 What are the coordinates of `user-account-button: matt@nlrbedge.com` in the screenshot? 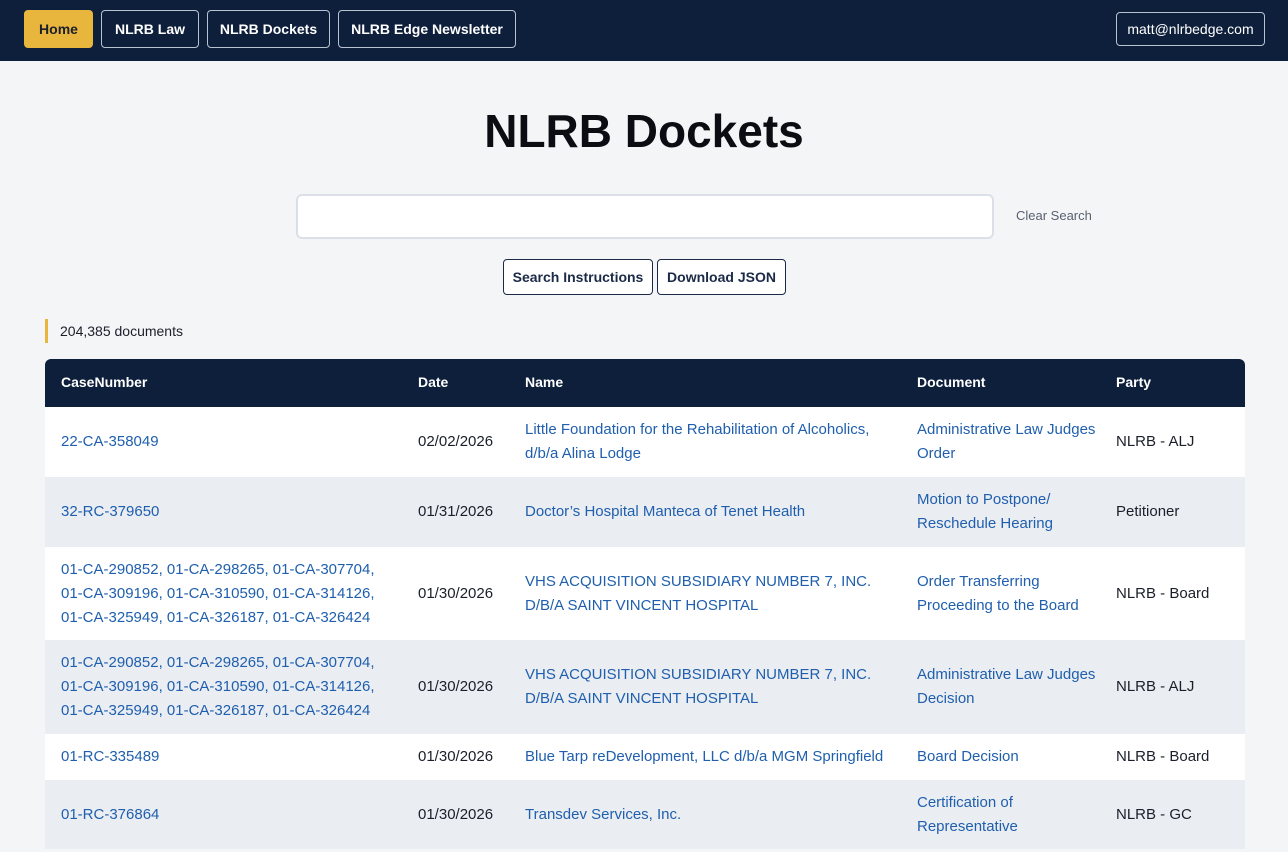 It's located at (1190, 29).